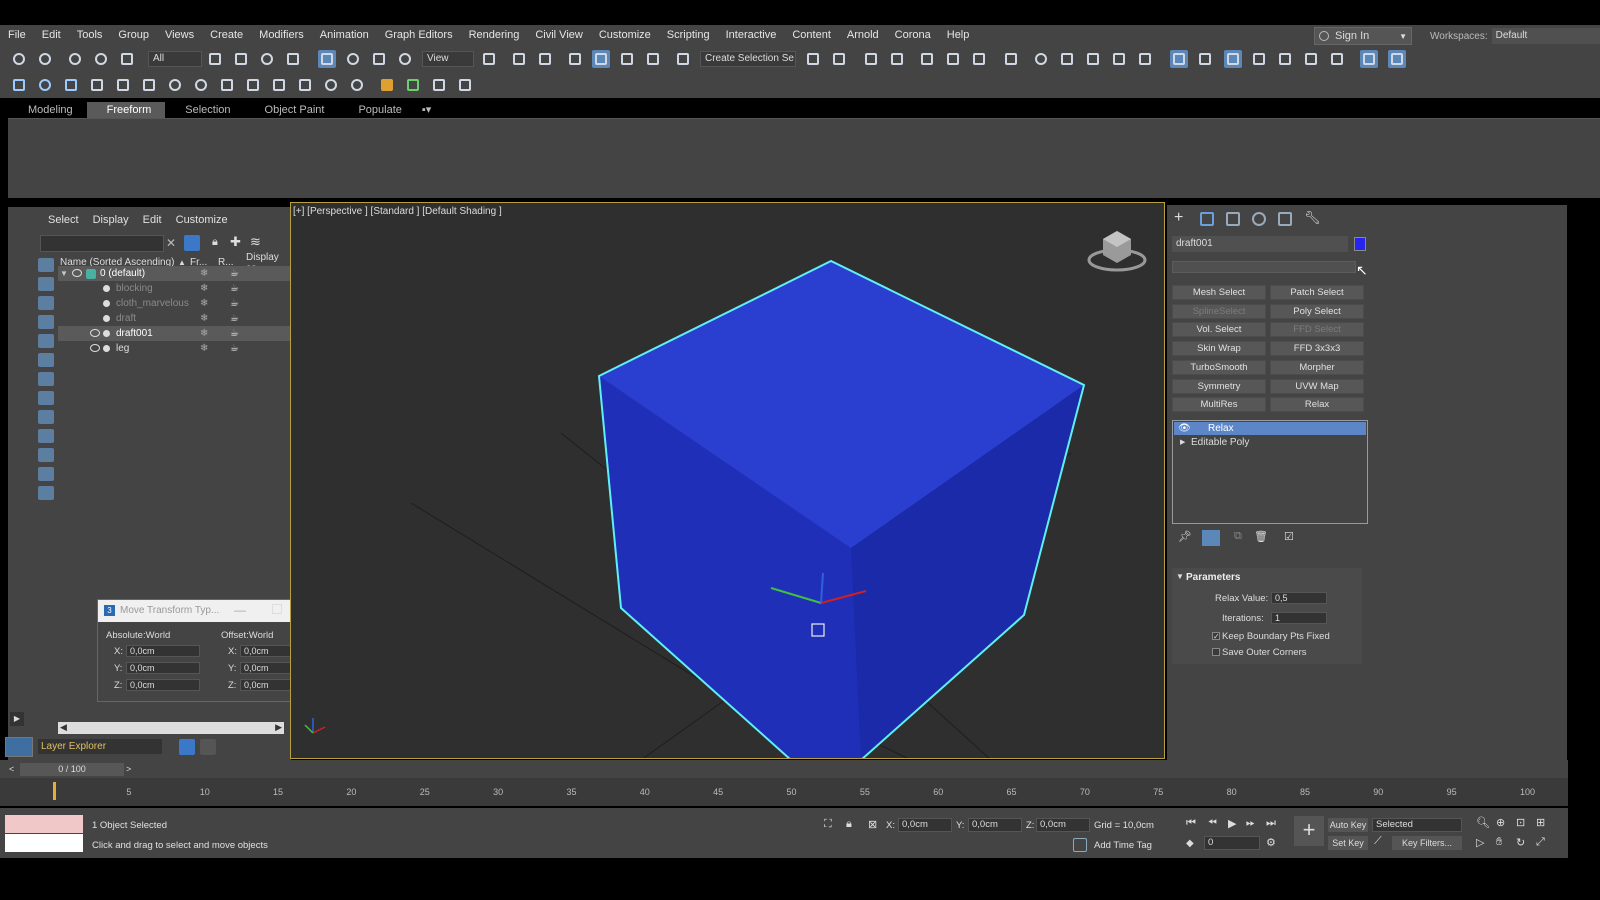 The image size is (1600, 900). I want to click on layer-row: cloth_marvelous ❄ ☕︎, so click(174, 303).